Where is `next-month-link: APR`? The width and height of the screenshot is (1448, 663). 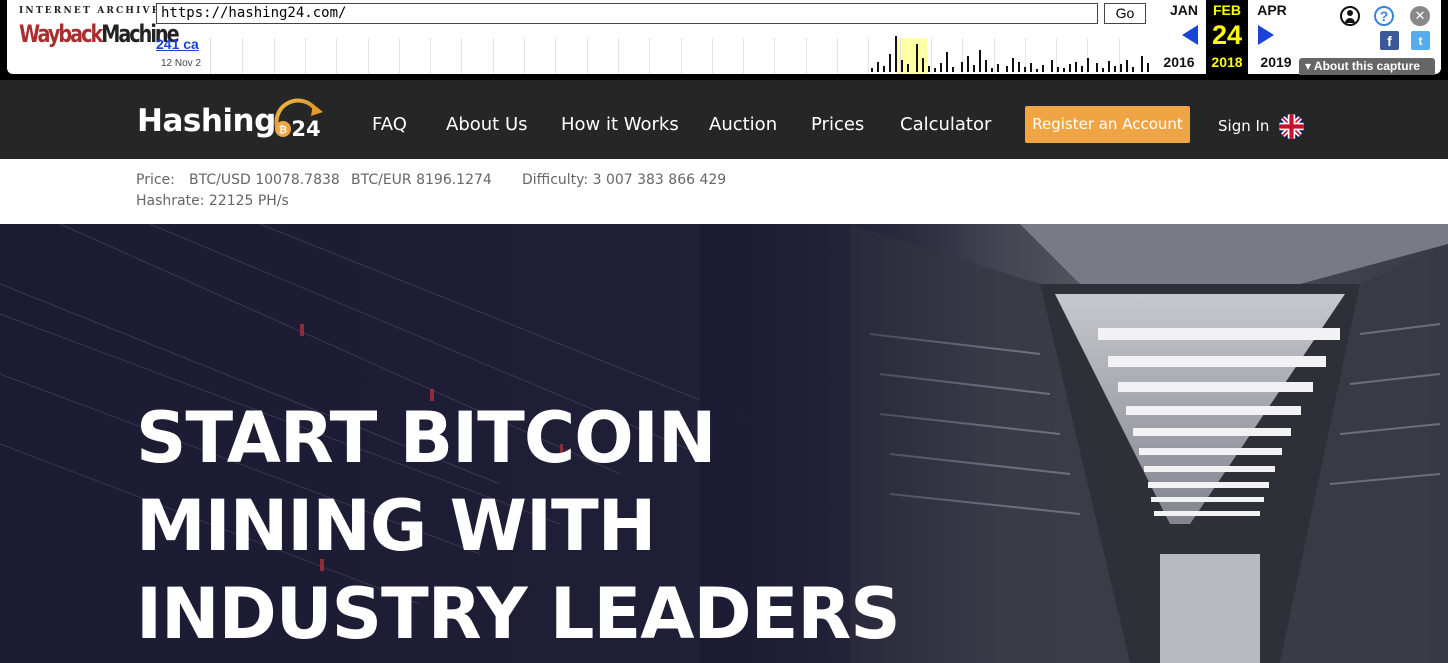 next-month-link: APR is located at coordinates (1272, 10).